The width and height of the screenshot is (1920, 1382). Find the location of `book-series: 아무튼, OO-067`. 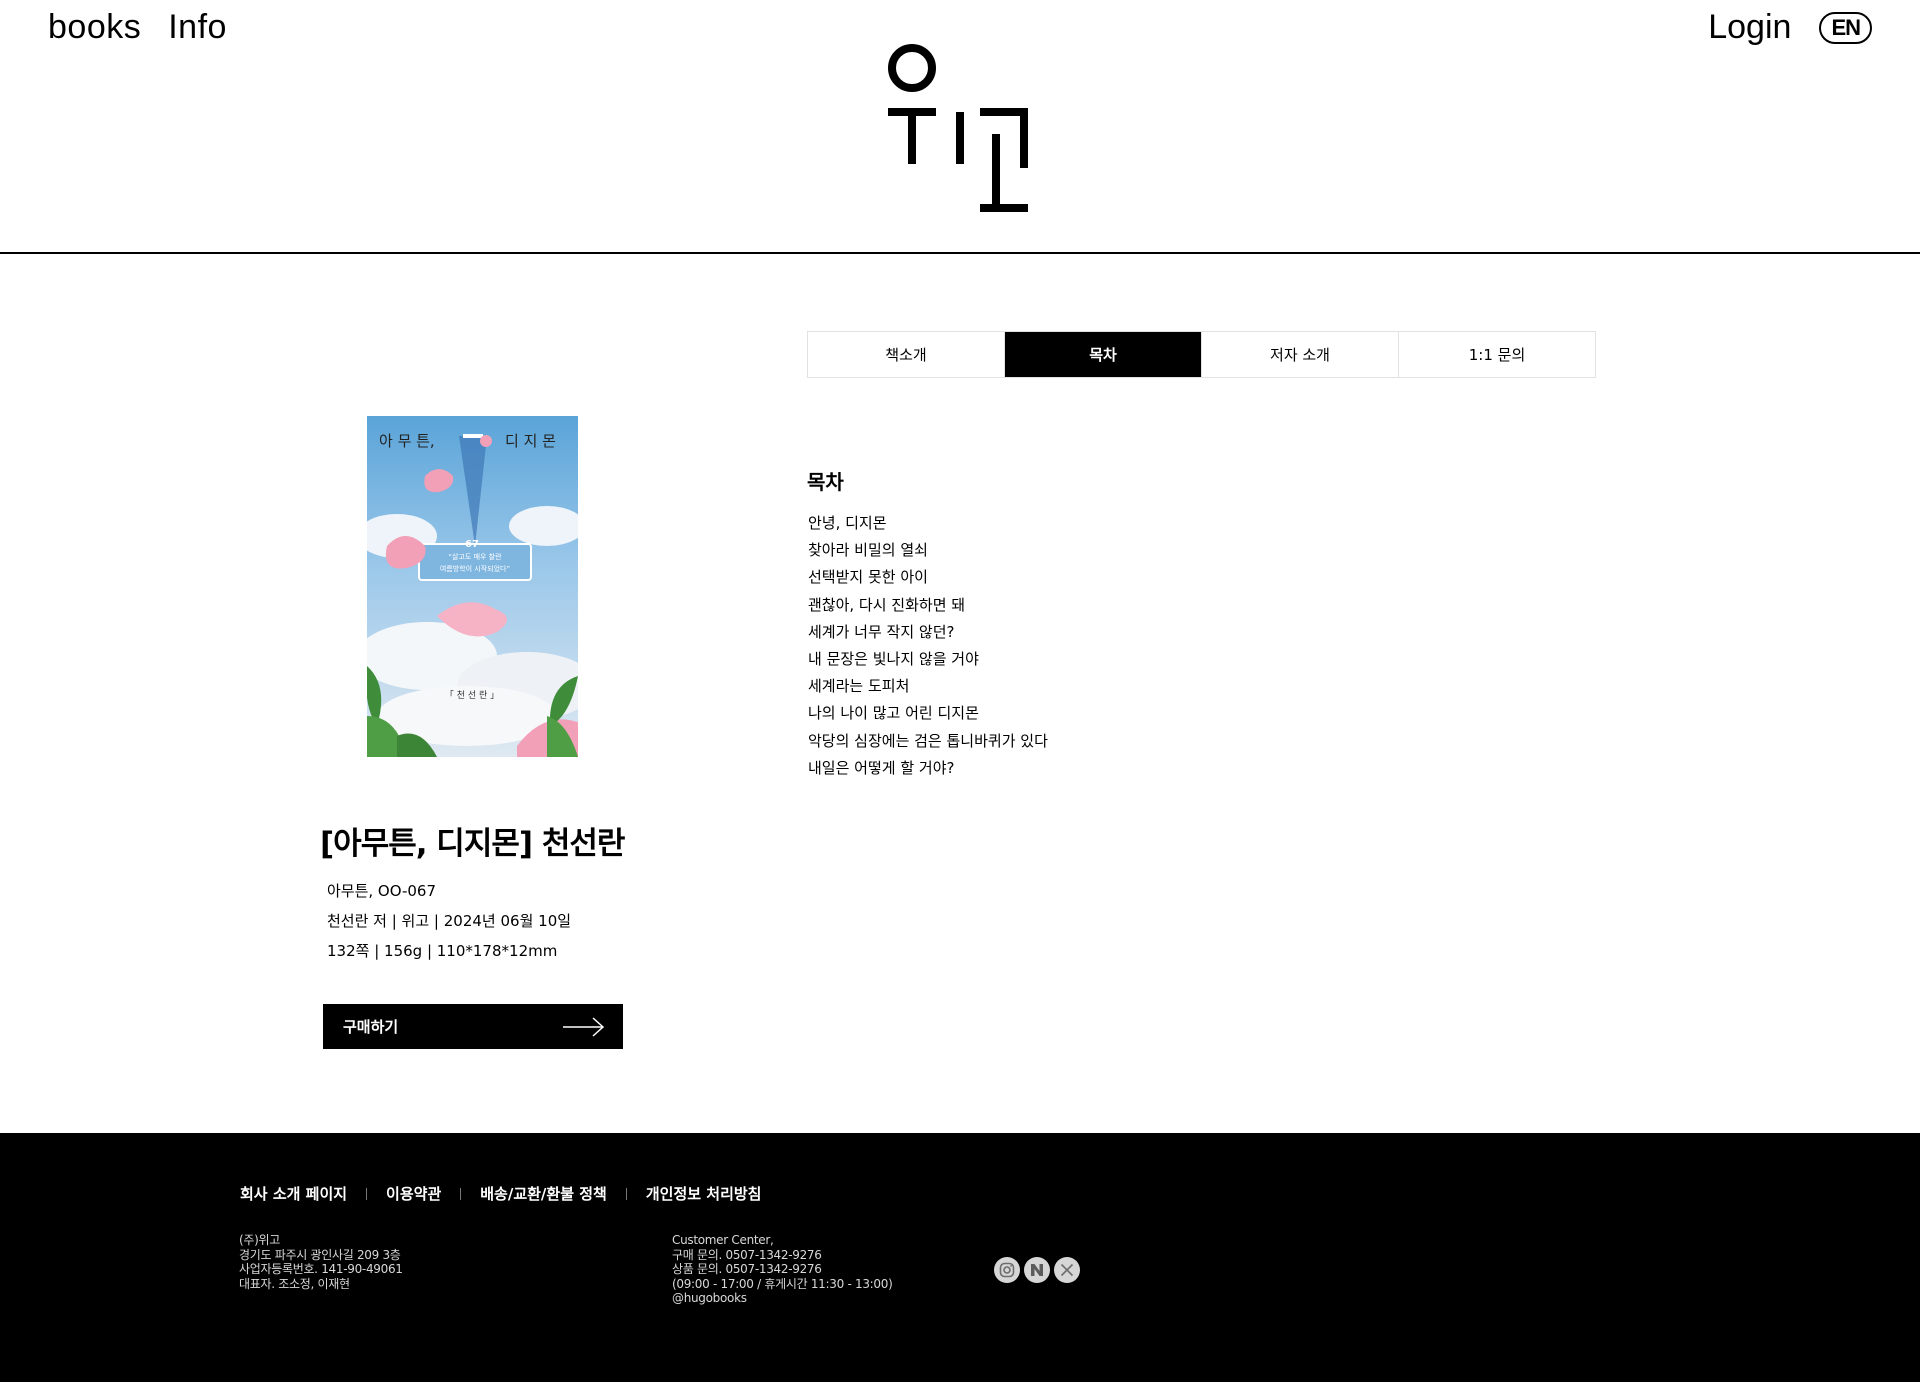

book-series: 아무튼, OO-067 is located at coordinates (382, 891).